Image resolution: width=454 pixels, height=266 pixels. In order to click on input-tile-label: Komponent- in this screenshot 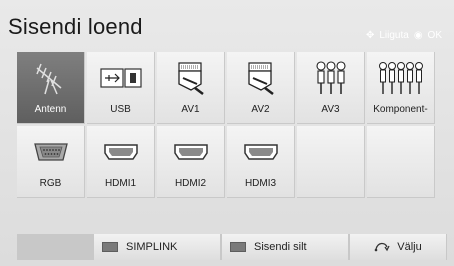, I will do `click(400, 109)`.